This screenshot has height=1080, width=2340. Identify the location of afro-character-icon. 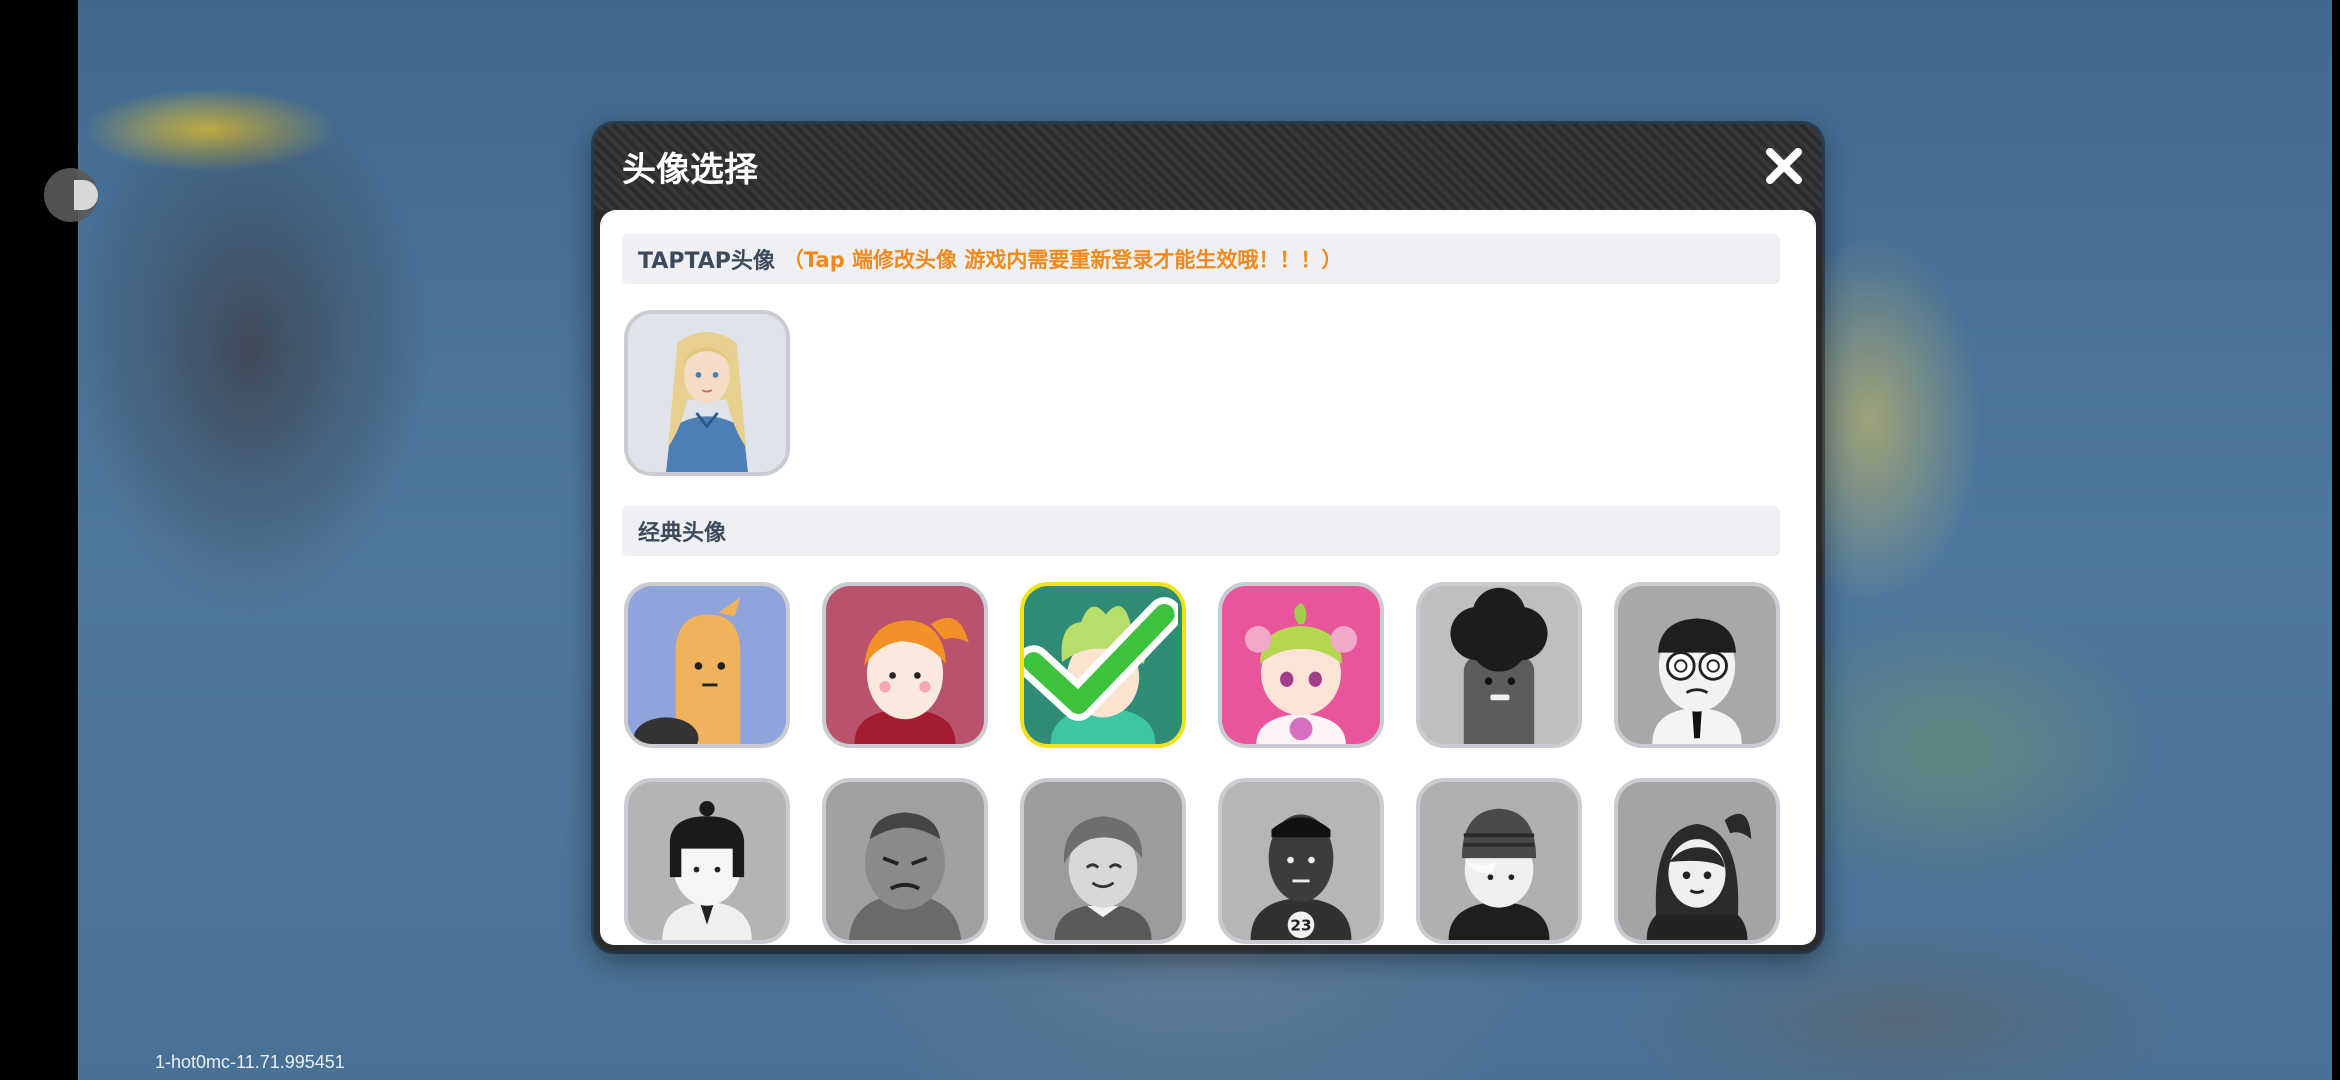
(1499, 665).